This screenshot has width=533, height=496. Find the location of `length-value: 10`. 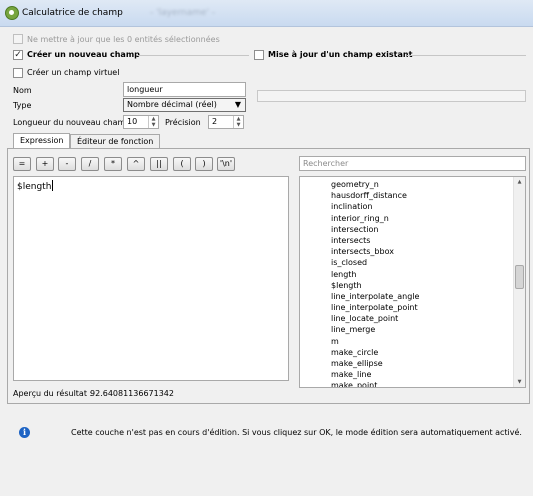

length-value: 10 is located at coordinates (132, 121).